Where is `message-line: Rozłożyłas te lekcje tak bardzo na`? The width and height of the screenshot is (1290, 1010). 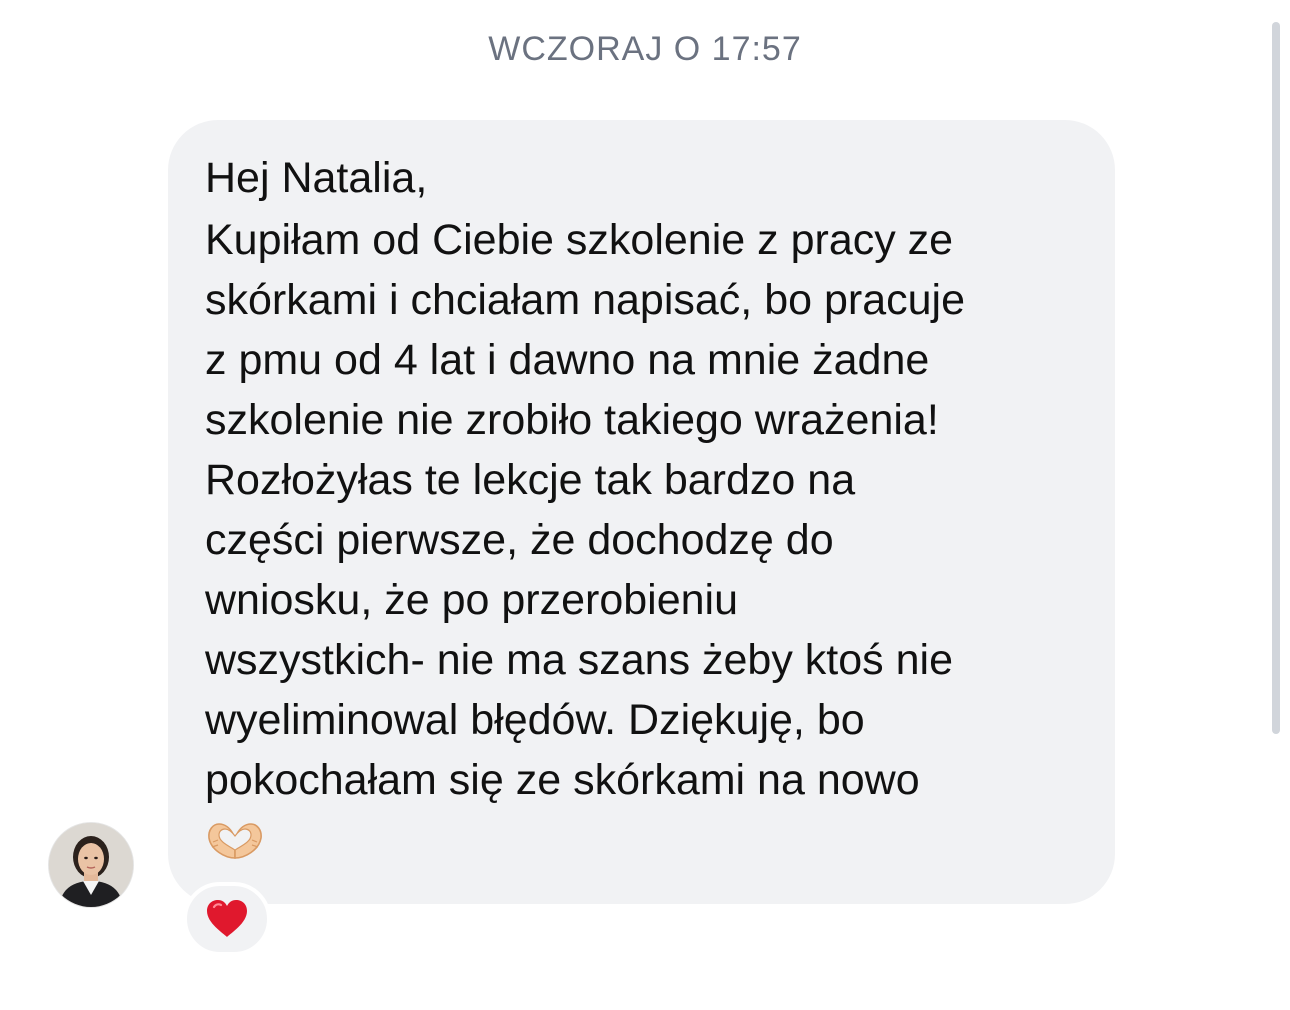
message-line: Rozłożyłas te lekcje tak bardzo na is located at coordinates (530, 480).